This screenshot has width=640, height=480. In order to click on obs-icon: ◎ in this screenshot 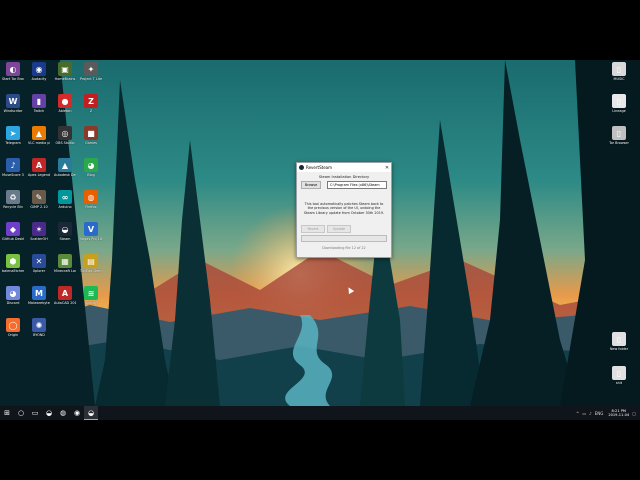, I will do `click(65, 133)`.